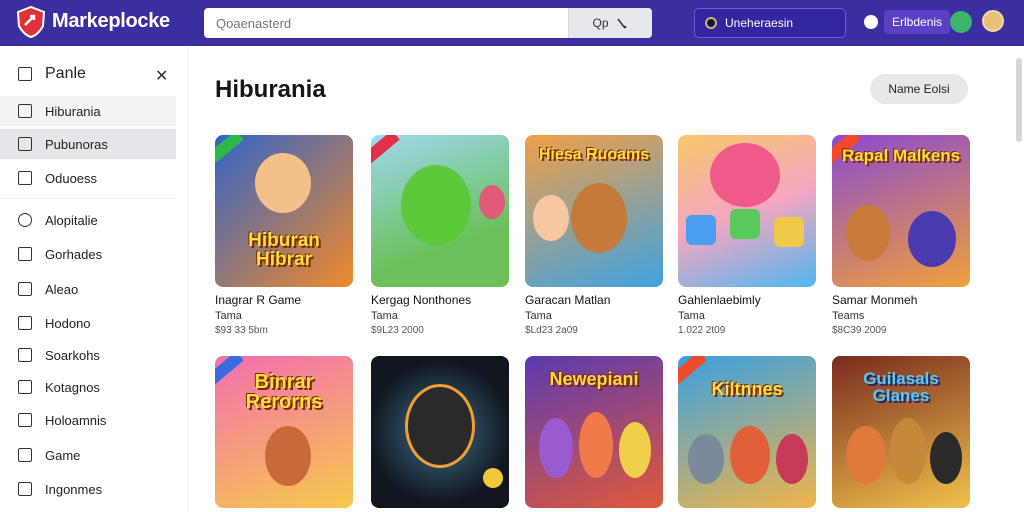 This screenshot has width=1024, height=512. I want to click on sidebar-item-hiburania: Hiburania, so click(88, 111).